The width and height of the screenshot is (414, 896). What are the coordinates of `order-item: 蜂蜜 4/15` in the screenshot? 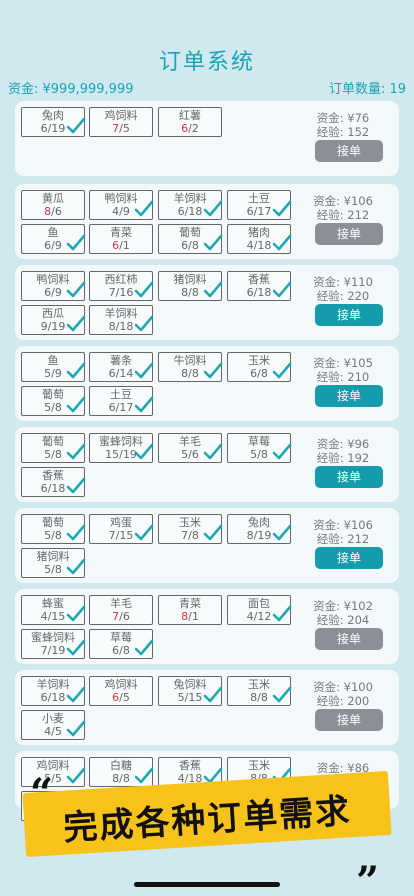 It's located at (53, 610).